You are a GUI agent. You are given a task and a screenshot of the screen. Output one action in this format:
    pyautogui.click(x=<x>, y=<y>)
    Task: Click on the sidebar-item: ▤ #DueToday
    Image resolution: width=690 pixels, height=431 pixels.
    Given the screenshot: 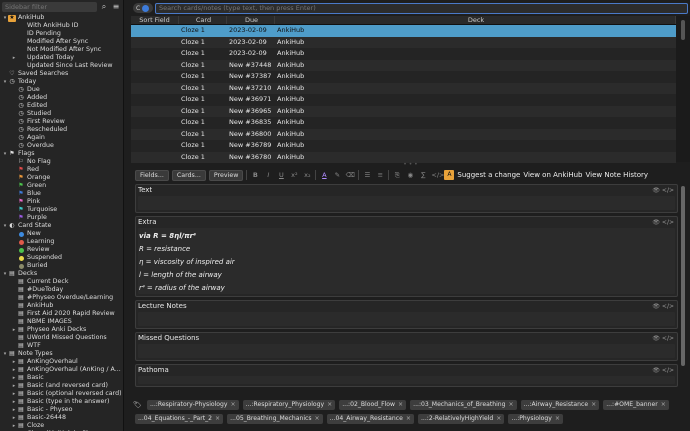 What is the action you would take?
    pyautogui.click(x=61, y=290)
    